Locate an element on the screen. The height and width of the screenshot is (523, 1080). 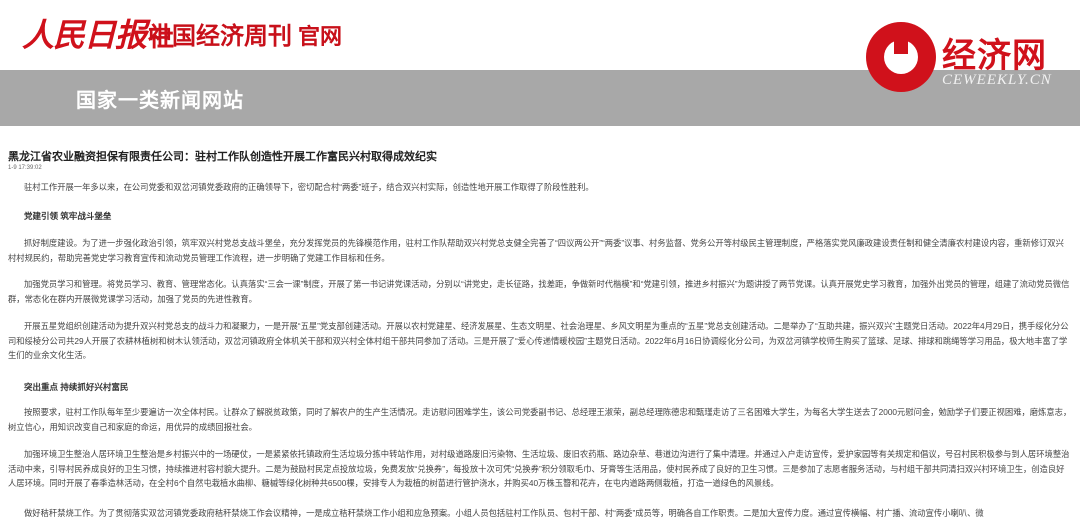
section-heading: 党建引领 筑牢战斗堡垒 is located at coordinates (68, 216).